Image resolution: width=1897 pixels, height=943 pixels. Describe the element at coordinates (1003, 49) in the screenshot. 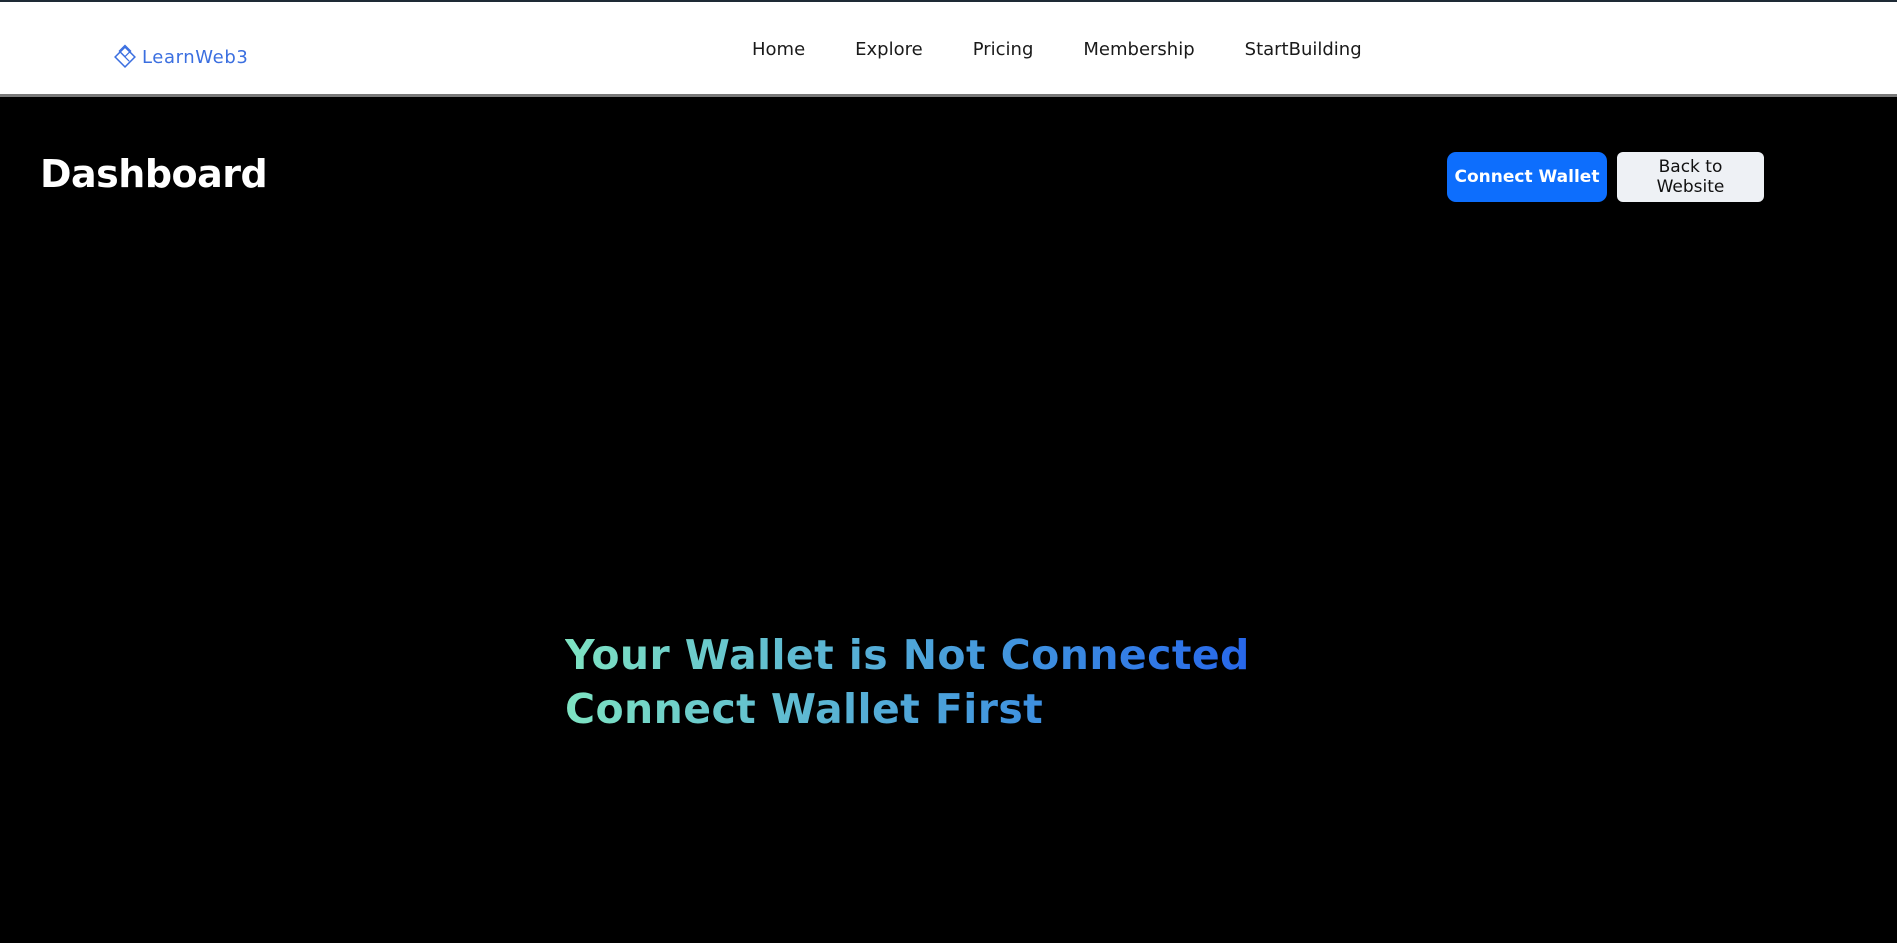

I see `nav-link-pricing: Pricing` at that location.